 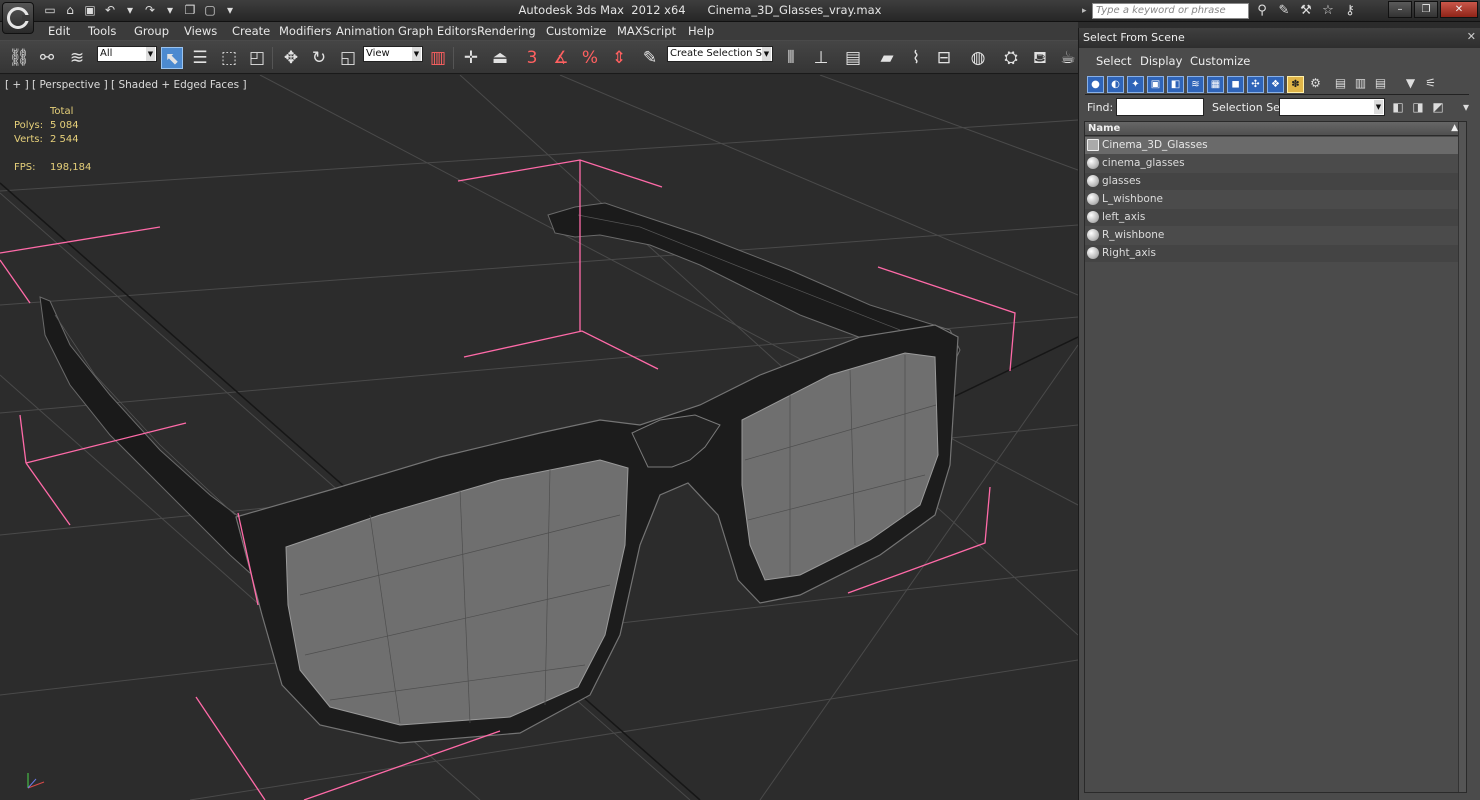 I want to click on menu-create: Create, so click(x=251, y=31).